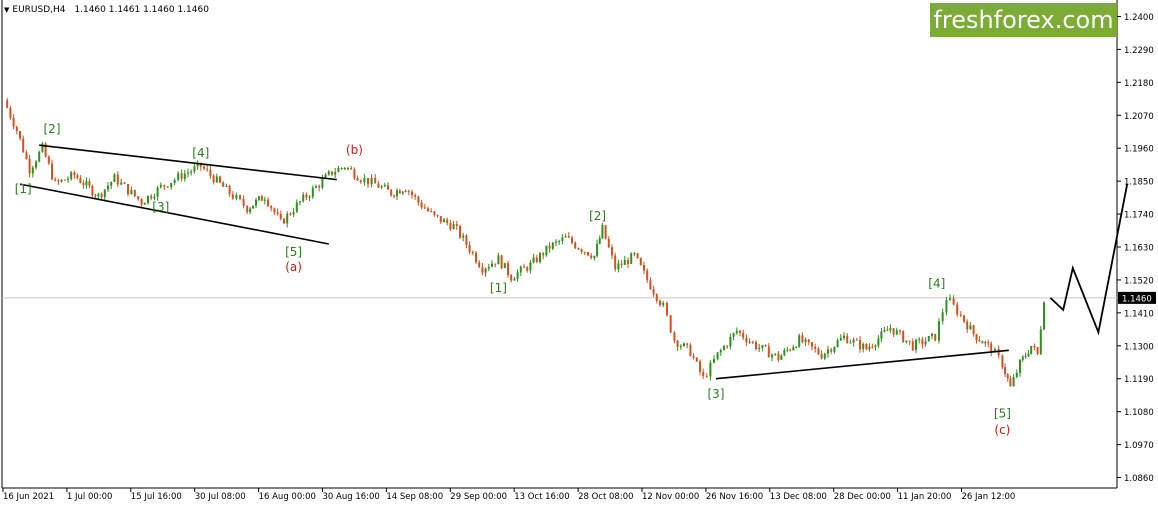 This screenshot has height=511, width=1158. What do you see at coordinates (1137, 299) in the screenshot?
I see `last-price-label: 1.1460` at bounding box center [1137, 299].